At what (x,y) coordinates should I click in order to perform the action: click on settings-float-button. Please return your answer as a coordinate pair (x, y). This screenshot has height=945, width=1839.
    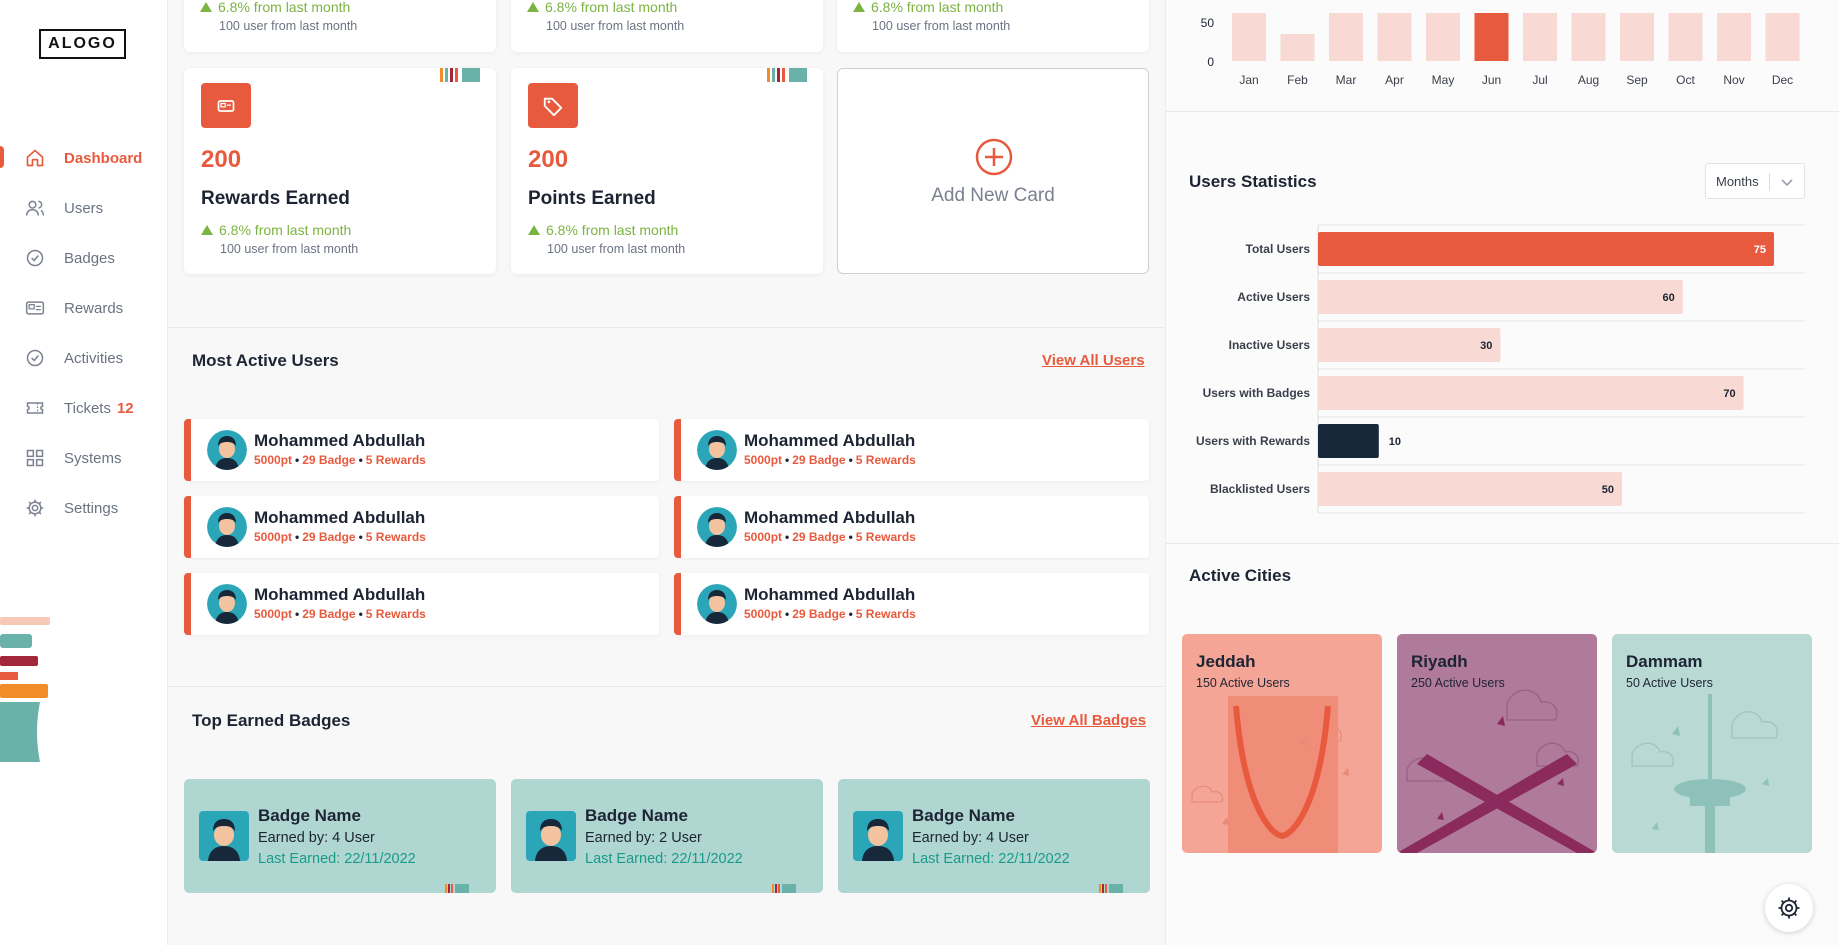
    Looking at the image, I should click on (1789, 908).